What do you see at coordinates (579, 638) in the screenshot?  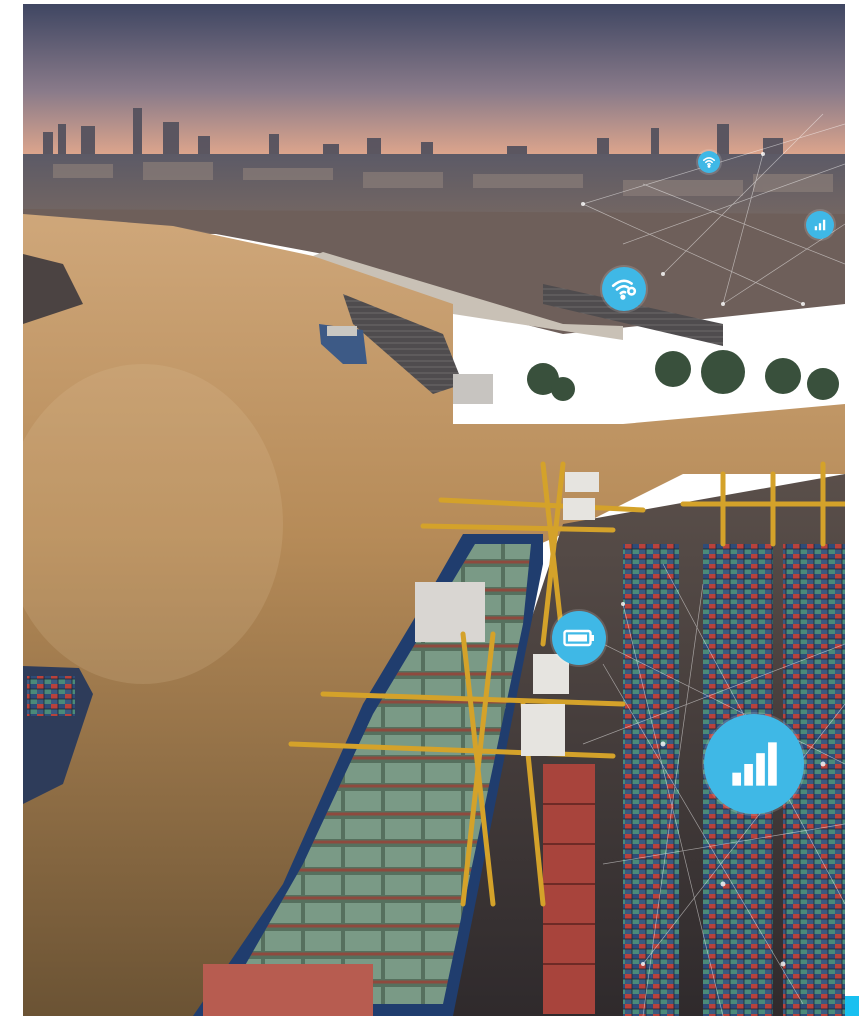 I see `battery-icon` at bounding box center [579, 638].